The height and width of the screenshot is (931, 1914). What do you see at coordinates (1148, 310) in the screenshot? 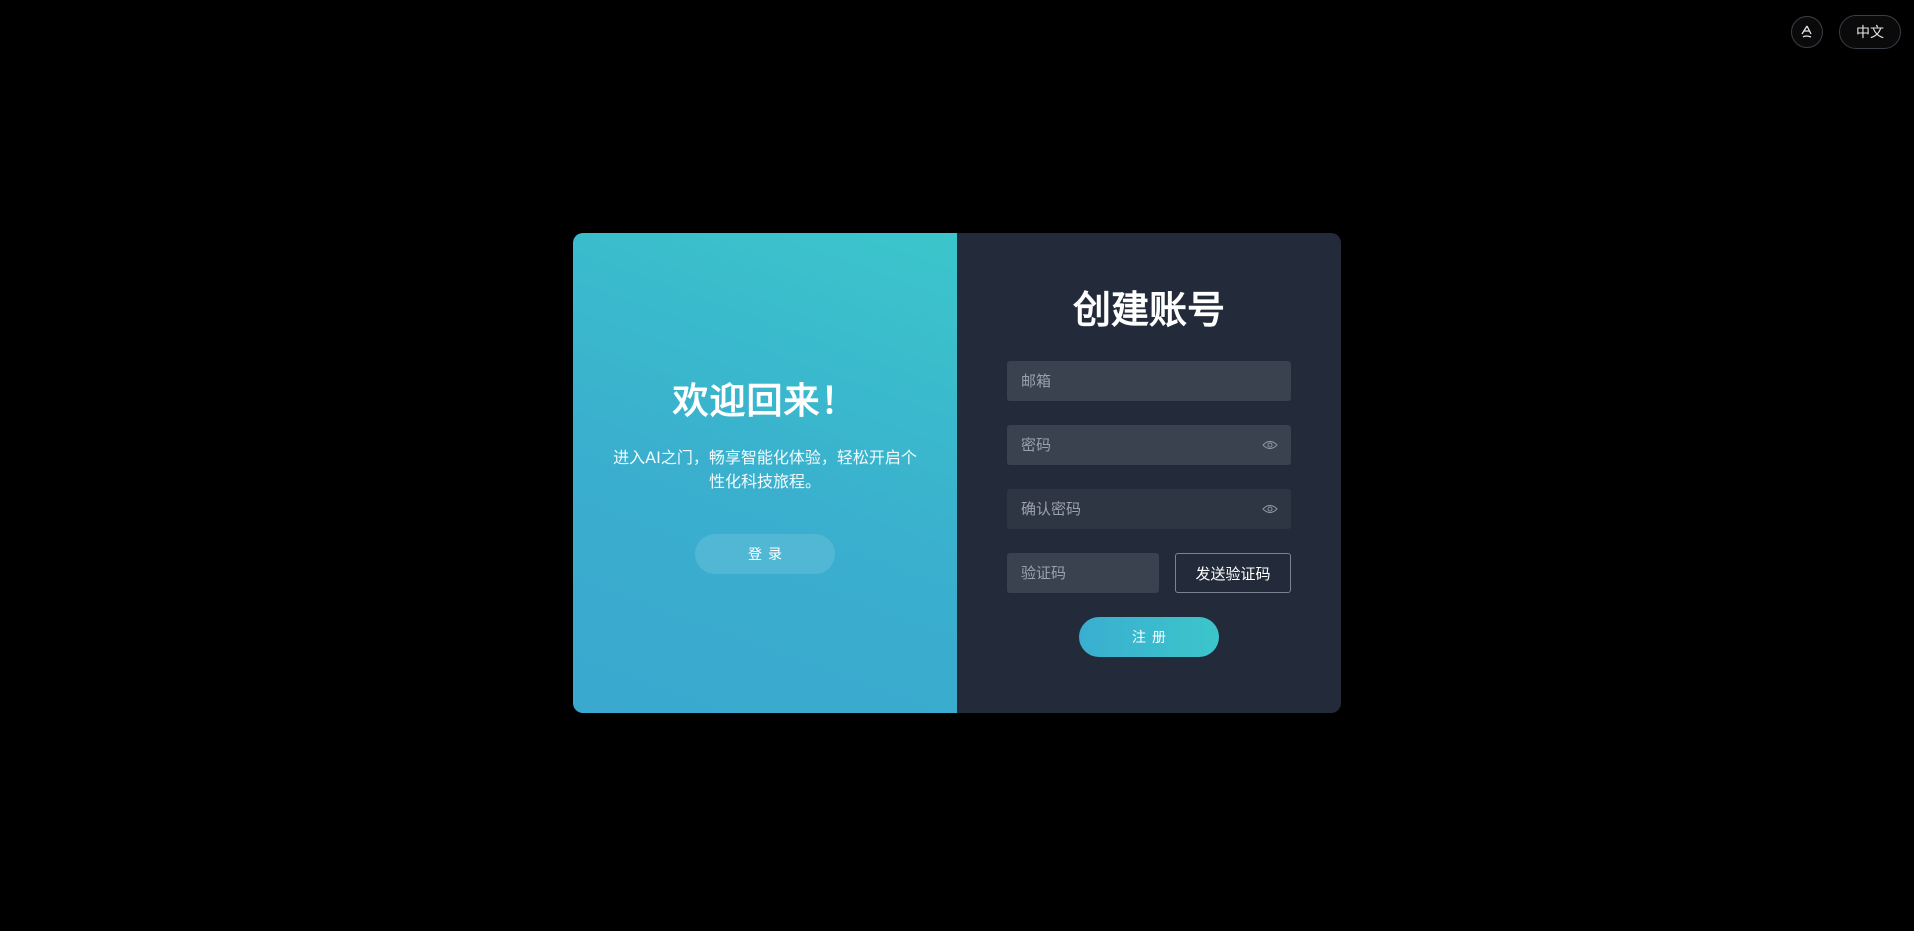
I see `register-title: 创建账号` at bounding box center [1148, 310].